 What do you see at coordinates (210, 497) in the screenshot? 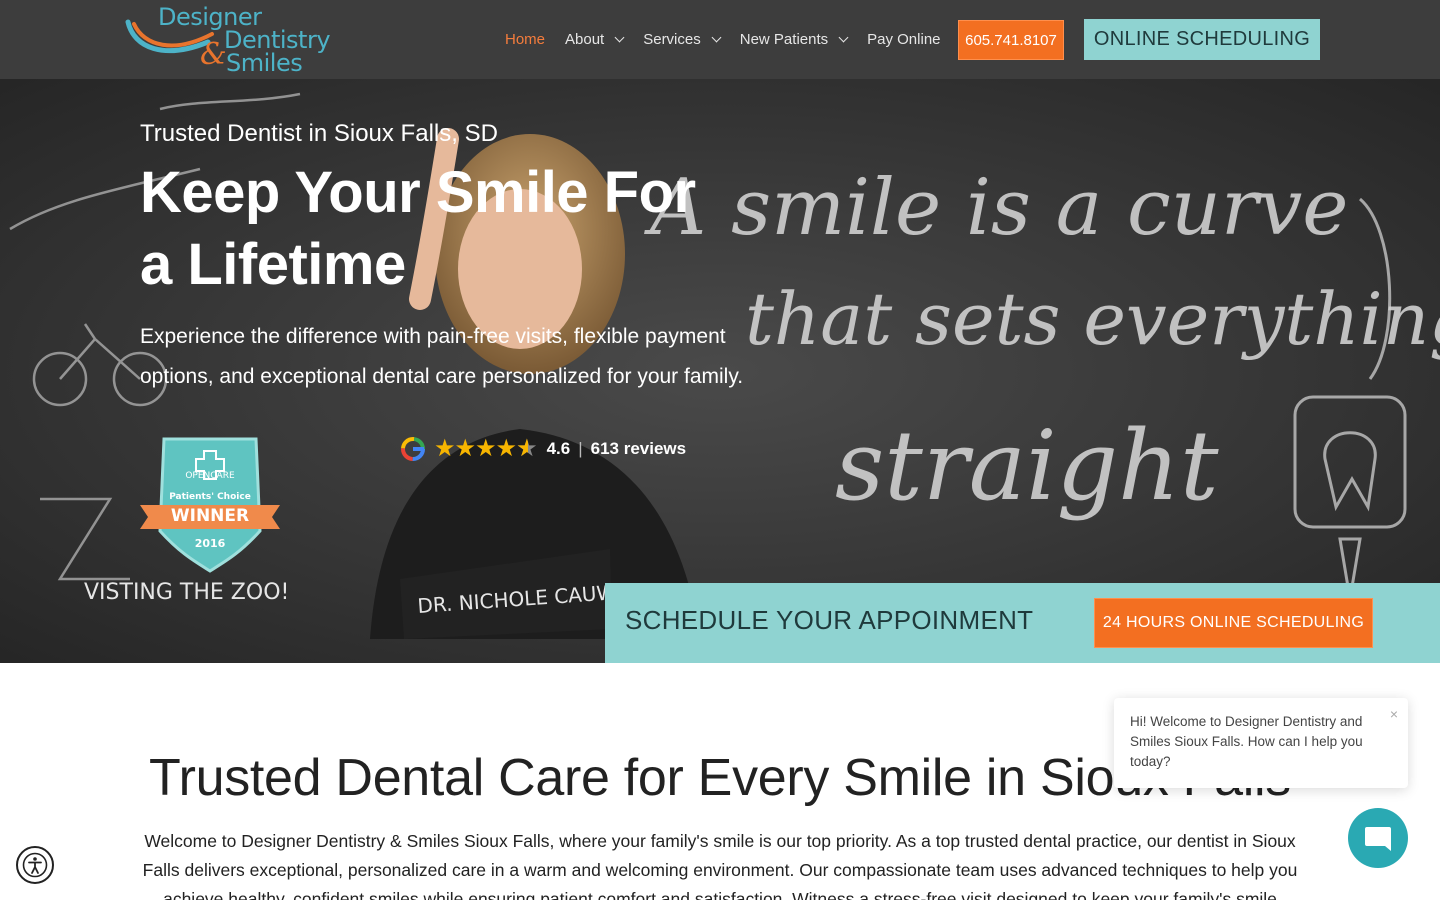
I see `svg-text: Patients' Choice` at bounding box center [210, 497].